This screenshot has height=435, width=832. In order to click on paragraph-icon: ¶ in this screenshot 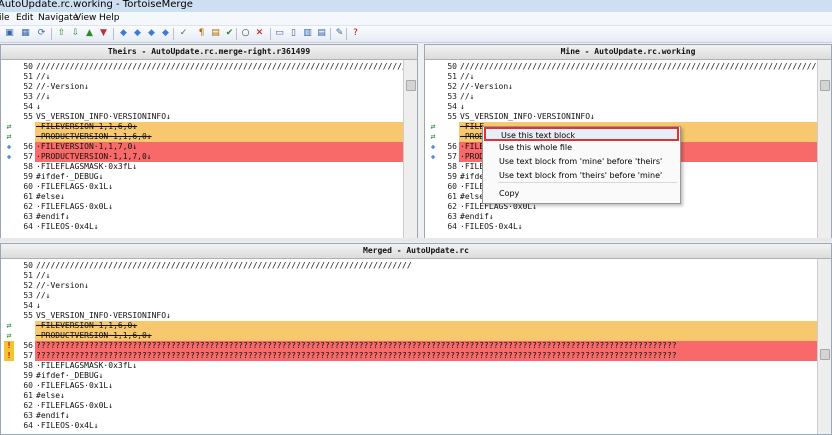, I will do `click(201, 33)`.